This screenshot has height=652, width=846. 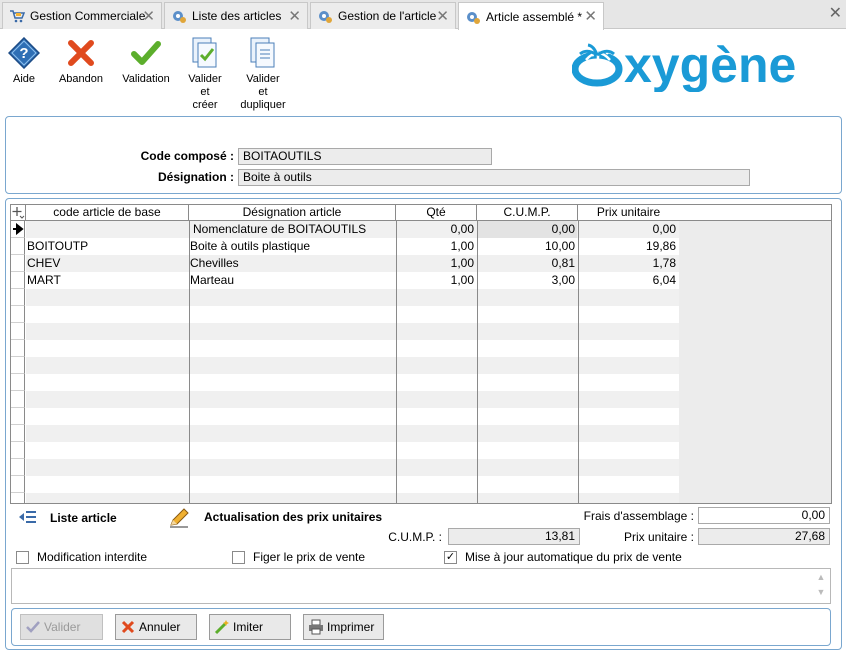 What do you see at coordinates (263, 74) in the screenshot?
I see `valider-dupliquer-button: Valider et dupliquer` at bounding box center [263, 74].